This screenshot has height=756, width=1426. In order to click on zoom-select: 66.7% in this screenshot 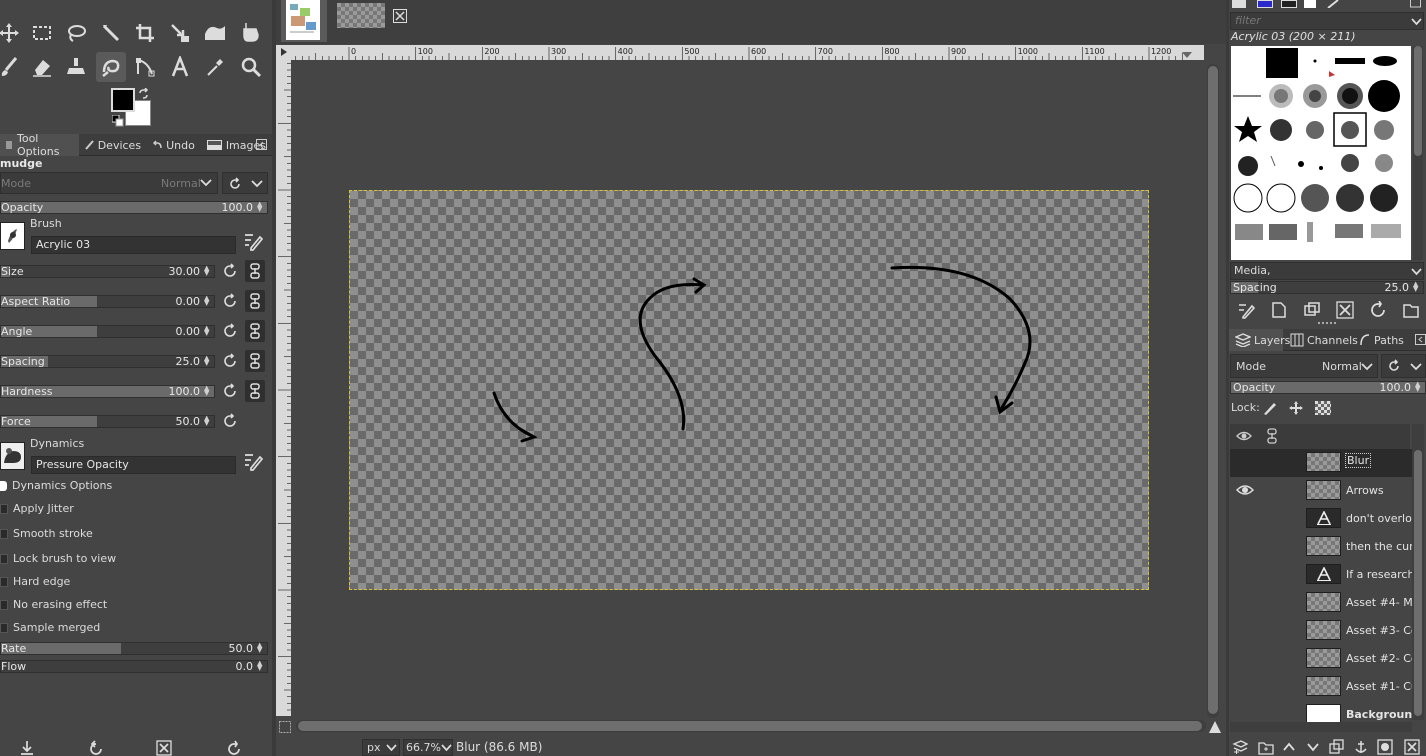, I will do `click(428, 747)`.